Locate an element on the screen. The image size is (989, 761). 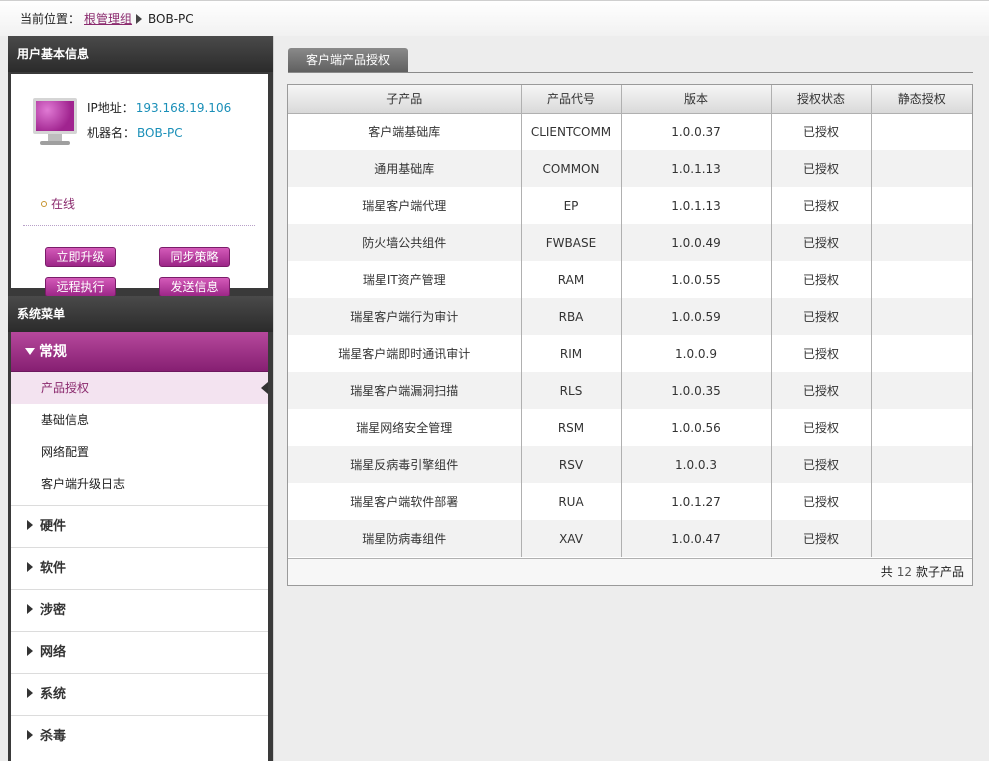
online-status: 在线 is located at coordinates (58, 203).